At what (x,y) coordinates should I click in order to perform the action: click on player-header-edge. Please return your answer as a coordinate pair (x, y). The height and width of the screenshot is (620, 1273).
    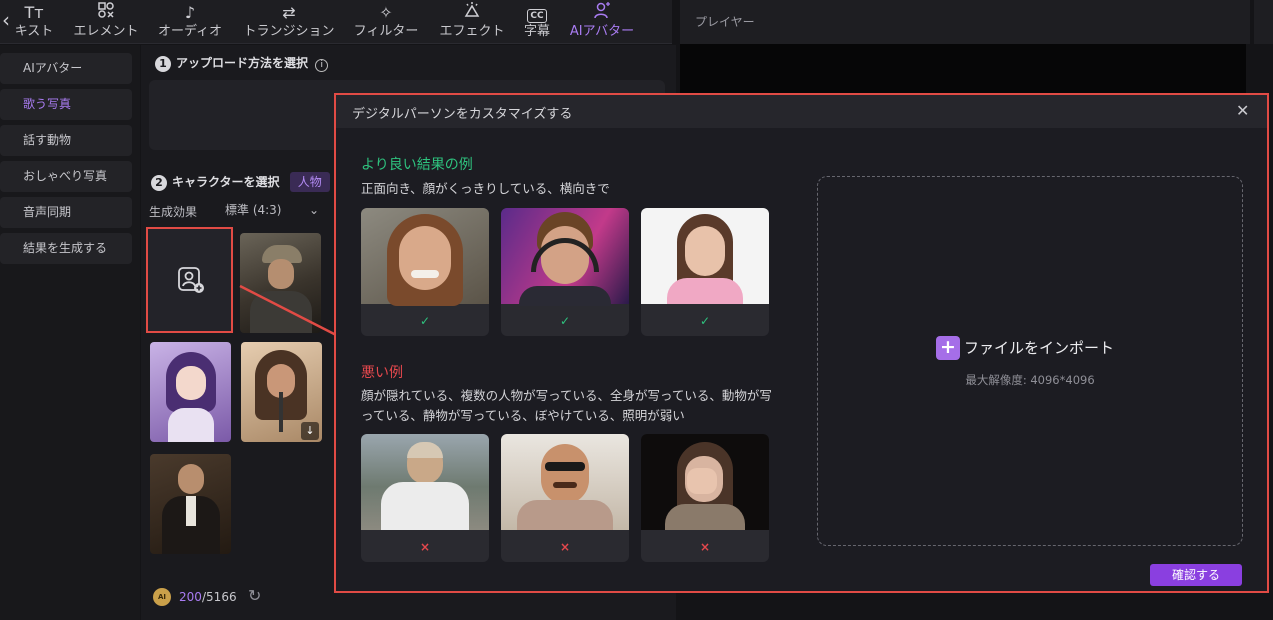
    Looking at the image, I should click on (1263, 22).